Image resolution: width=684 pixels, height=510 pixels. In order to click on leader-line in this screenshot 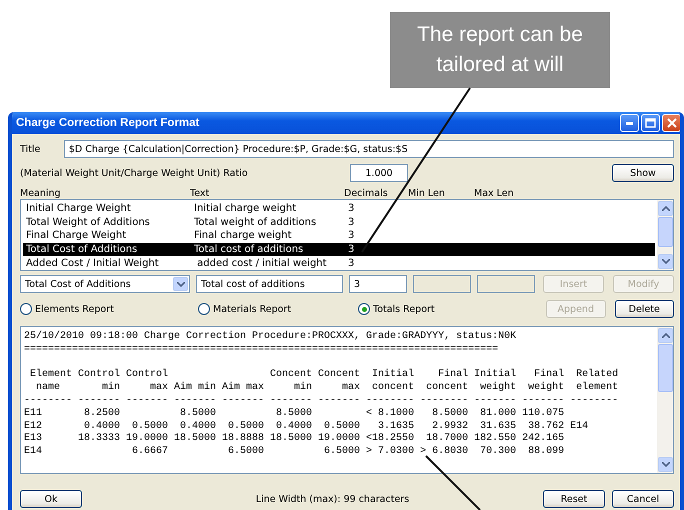, I will do `click(453, 482)`.